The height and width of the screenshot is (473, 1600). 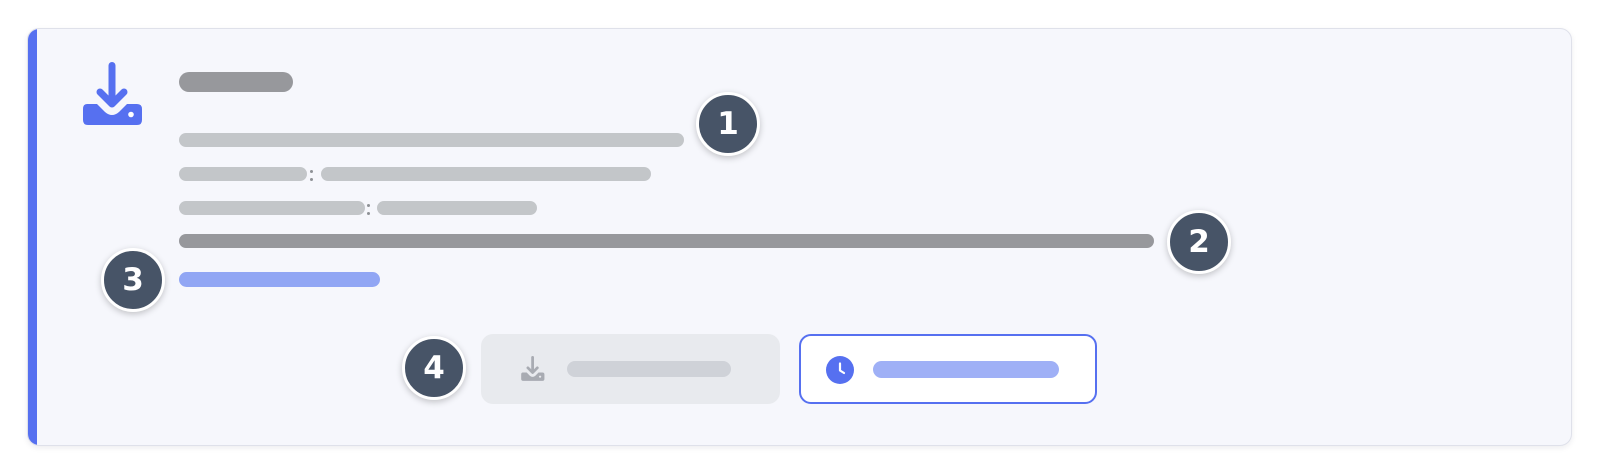 I want to click on clock-icon, so click(x=840, y=370).